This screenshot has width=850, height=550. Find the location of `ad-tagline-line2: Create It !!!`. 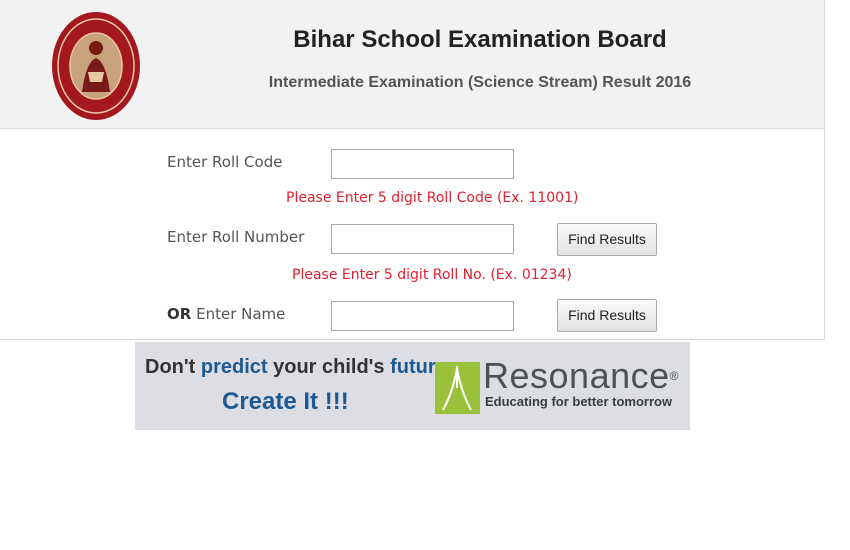

ad-tagline-line2: Create It !!! is located at coordinates (285, 401).